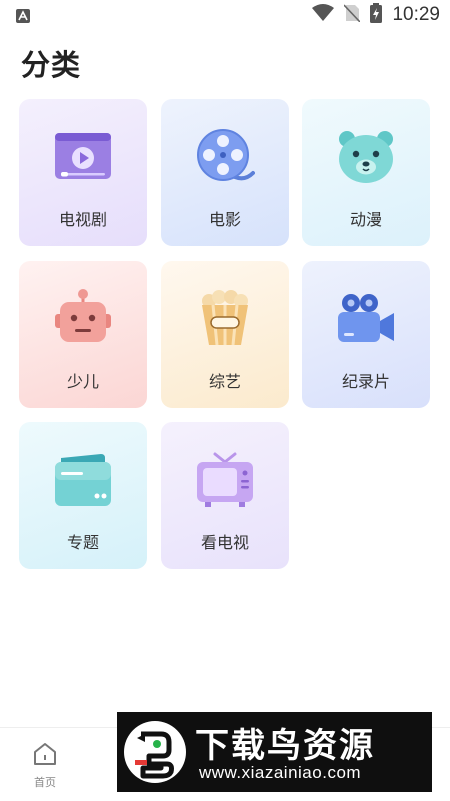  Describe the element at coordinates (83, 157) in the screenshot. I see `tv-series-icon` at that location.